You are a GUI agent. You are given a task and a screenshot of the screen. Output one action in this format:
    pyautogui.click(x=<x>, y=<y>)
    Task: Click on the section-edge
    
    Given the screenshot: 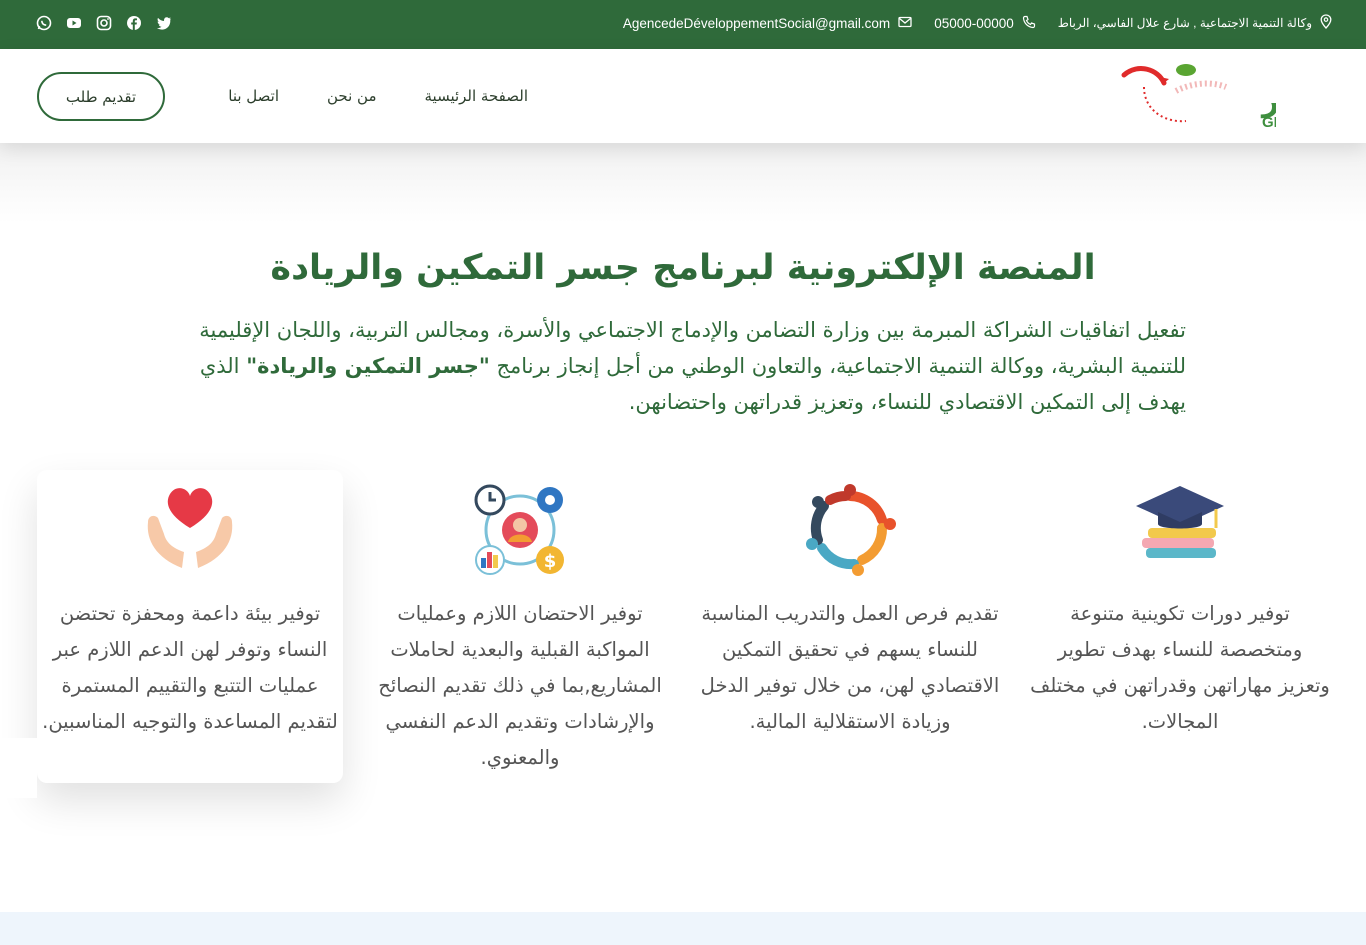 What is the action you would take?
    pyautogui.click(x=18, y=768)
    